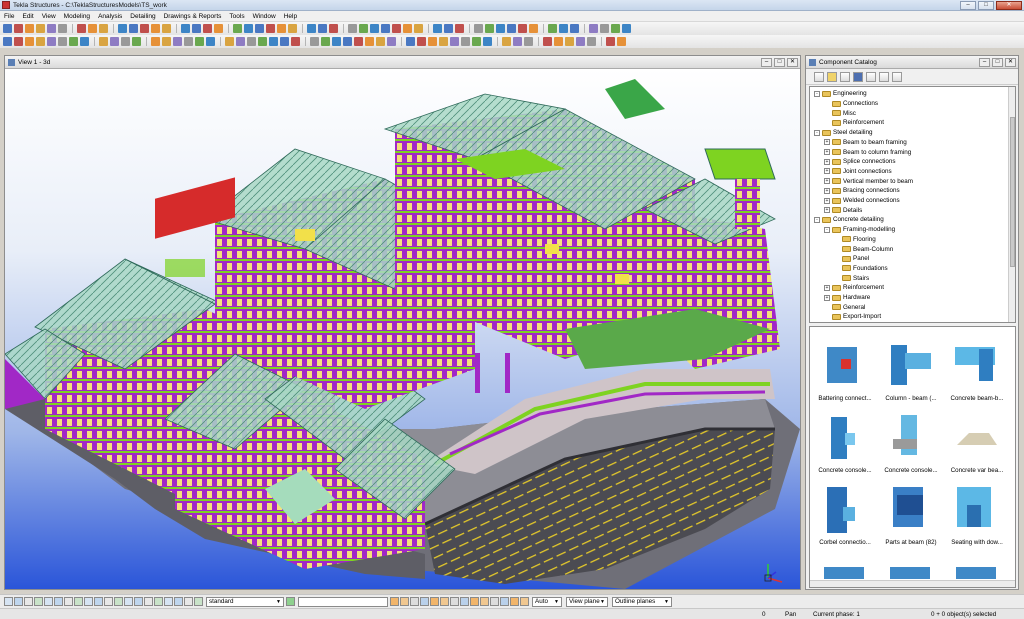 Image resolution: width=1024 pixels, height=619 pixels. I want to click on catalog-maximize-button: □, so click(997, 62).